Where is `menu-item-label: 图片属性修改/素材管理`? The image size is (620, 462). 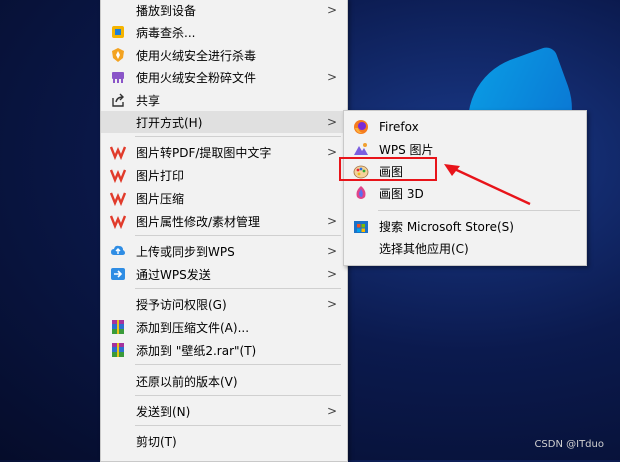
menu-item-label: 图片属性修改/素材管理 is located at coordinates (198, 221).